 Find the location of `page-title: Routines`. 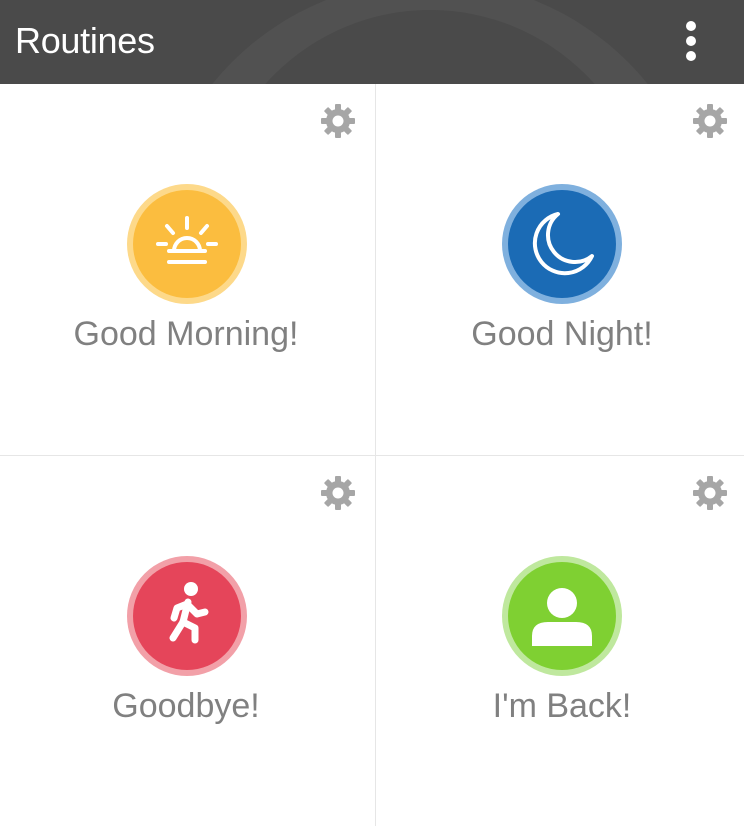

page-title: Routines is located at coordinates (85, 40).